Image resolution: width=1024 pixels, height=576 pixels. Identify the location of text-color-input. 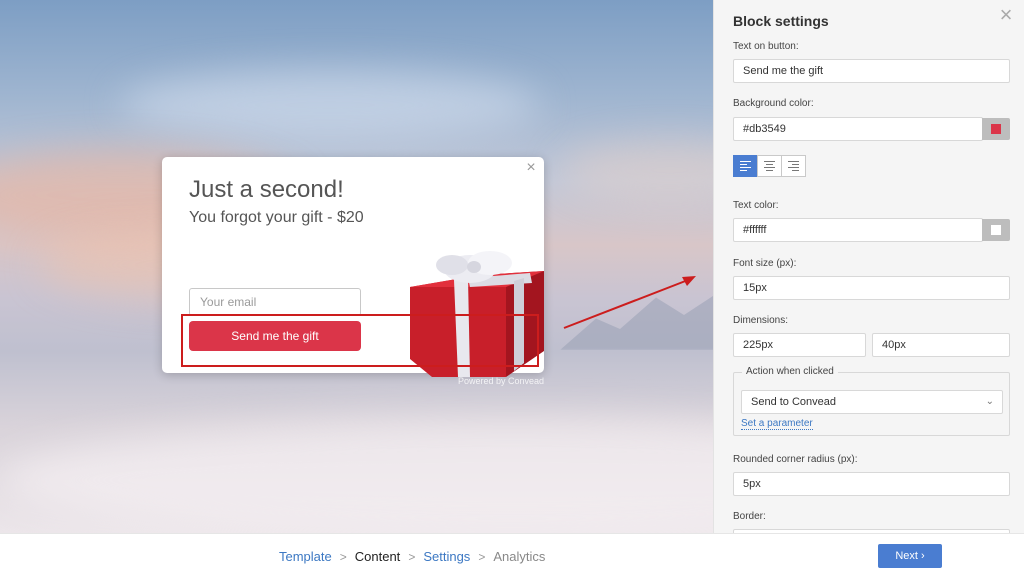
(858, 230).